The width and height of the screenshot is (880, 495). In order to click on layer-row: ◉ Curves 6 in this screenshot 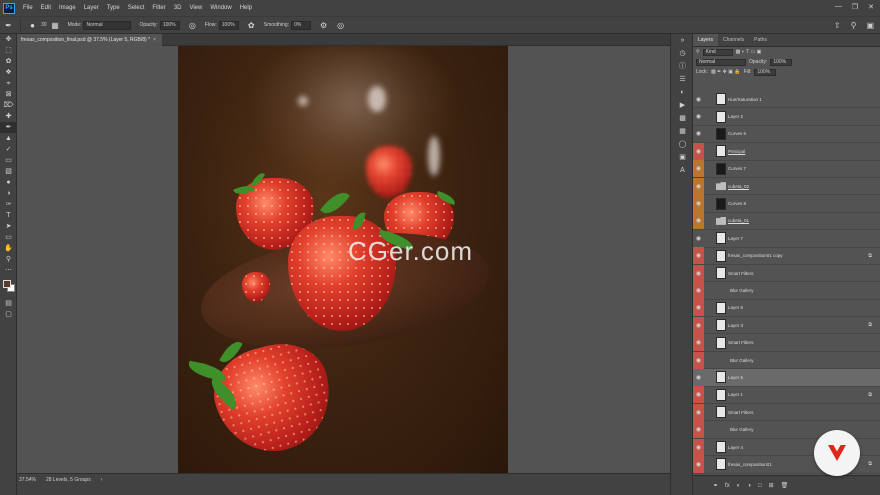, I will do `click(786, 135)`.